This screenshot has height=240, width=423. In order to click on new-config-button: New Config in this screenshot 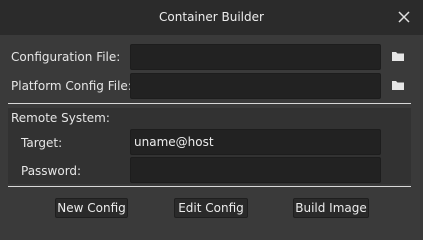, I will do `click(91, 208)`.